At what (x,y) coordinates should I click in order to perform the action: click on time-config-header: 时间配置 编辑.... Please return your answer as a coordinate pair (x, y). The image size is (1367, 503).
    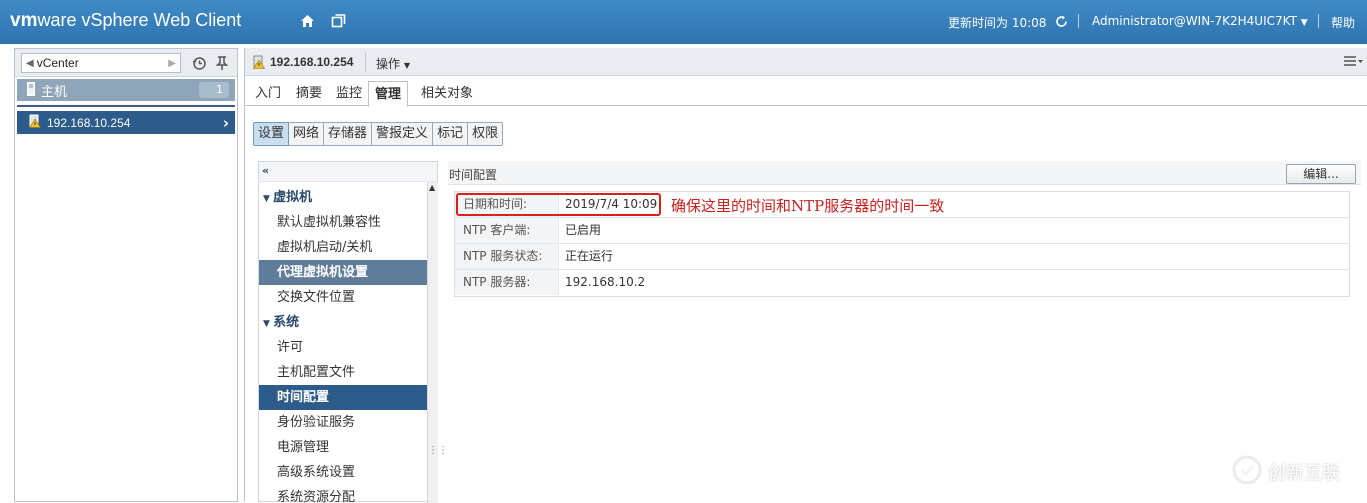
    Looking at the image, I should click on (904, 173).